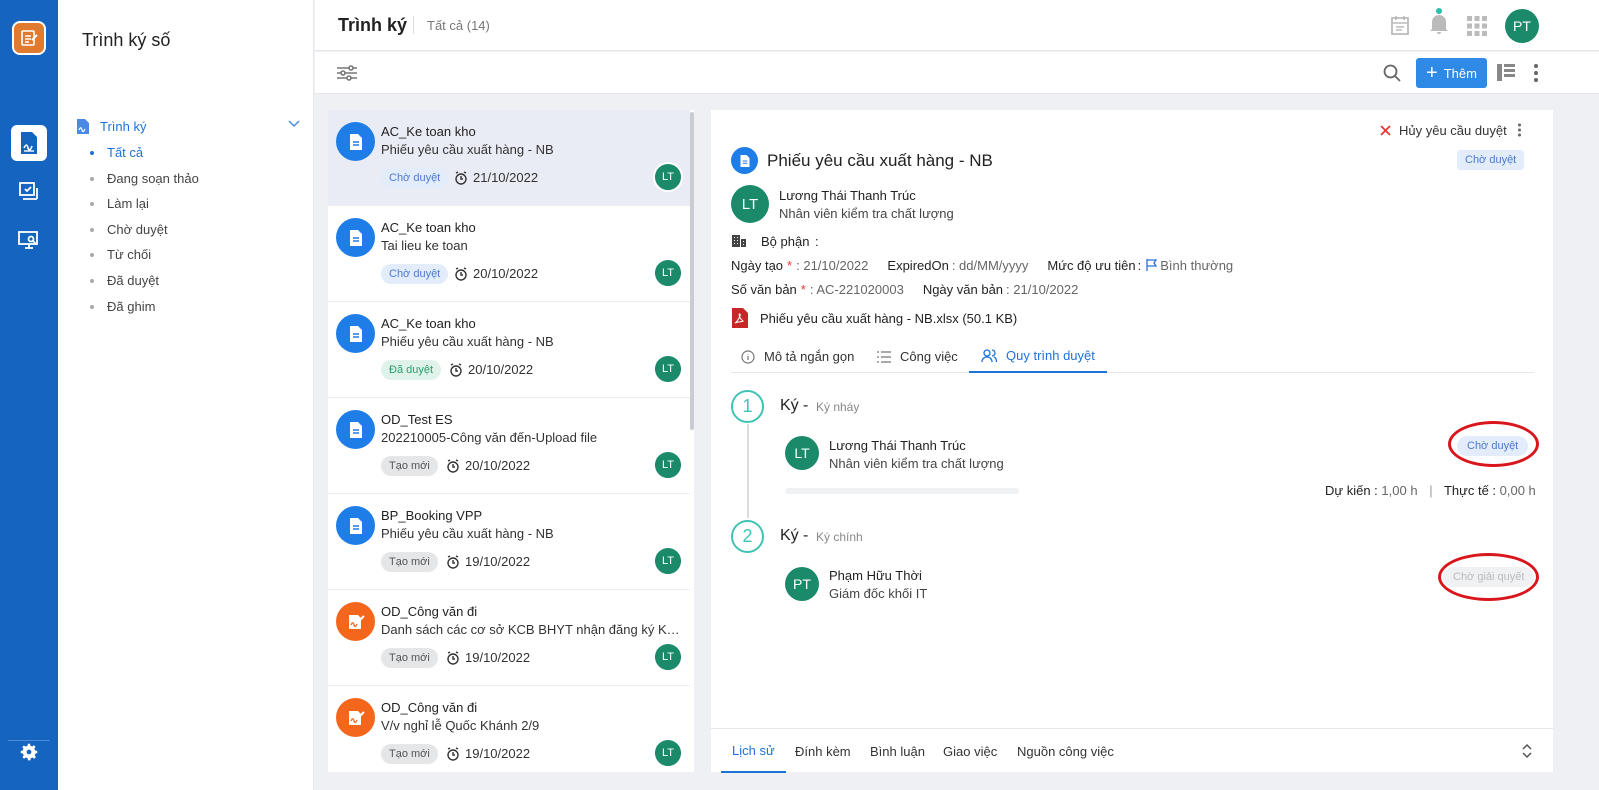 The height and width of the screenshot is (790, 1599). What do you see at coordinates (429, 707) in the screenshot?
I see `list-item-code: OD_Công văn đi` at bounding box center [429, 707].